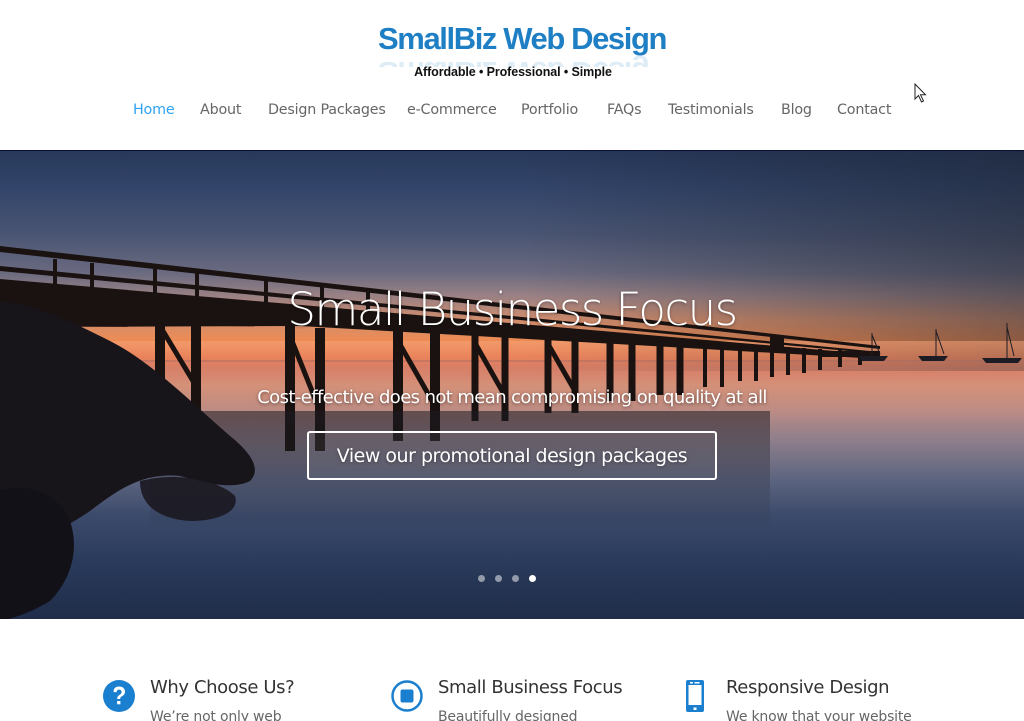 This screenshot has width=1024, height=721. I want to click on nav-item-blog: Blog, so click(796, 110).